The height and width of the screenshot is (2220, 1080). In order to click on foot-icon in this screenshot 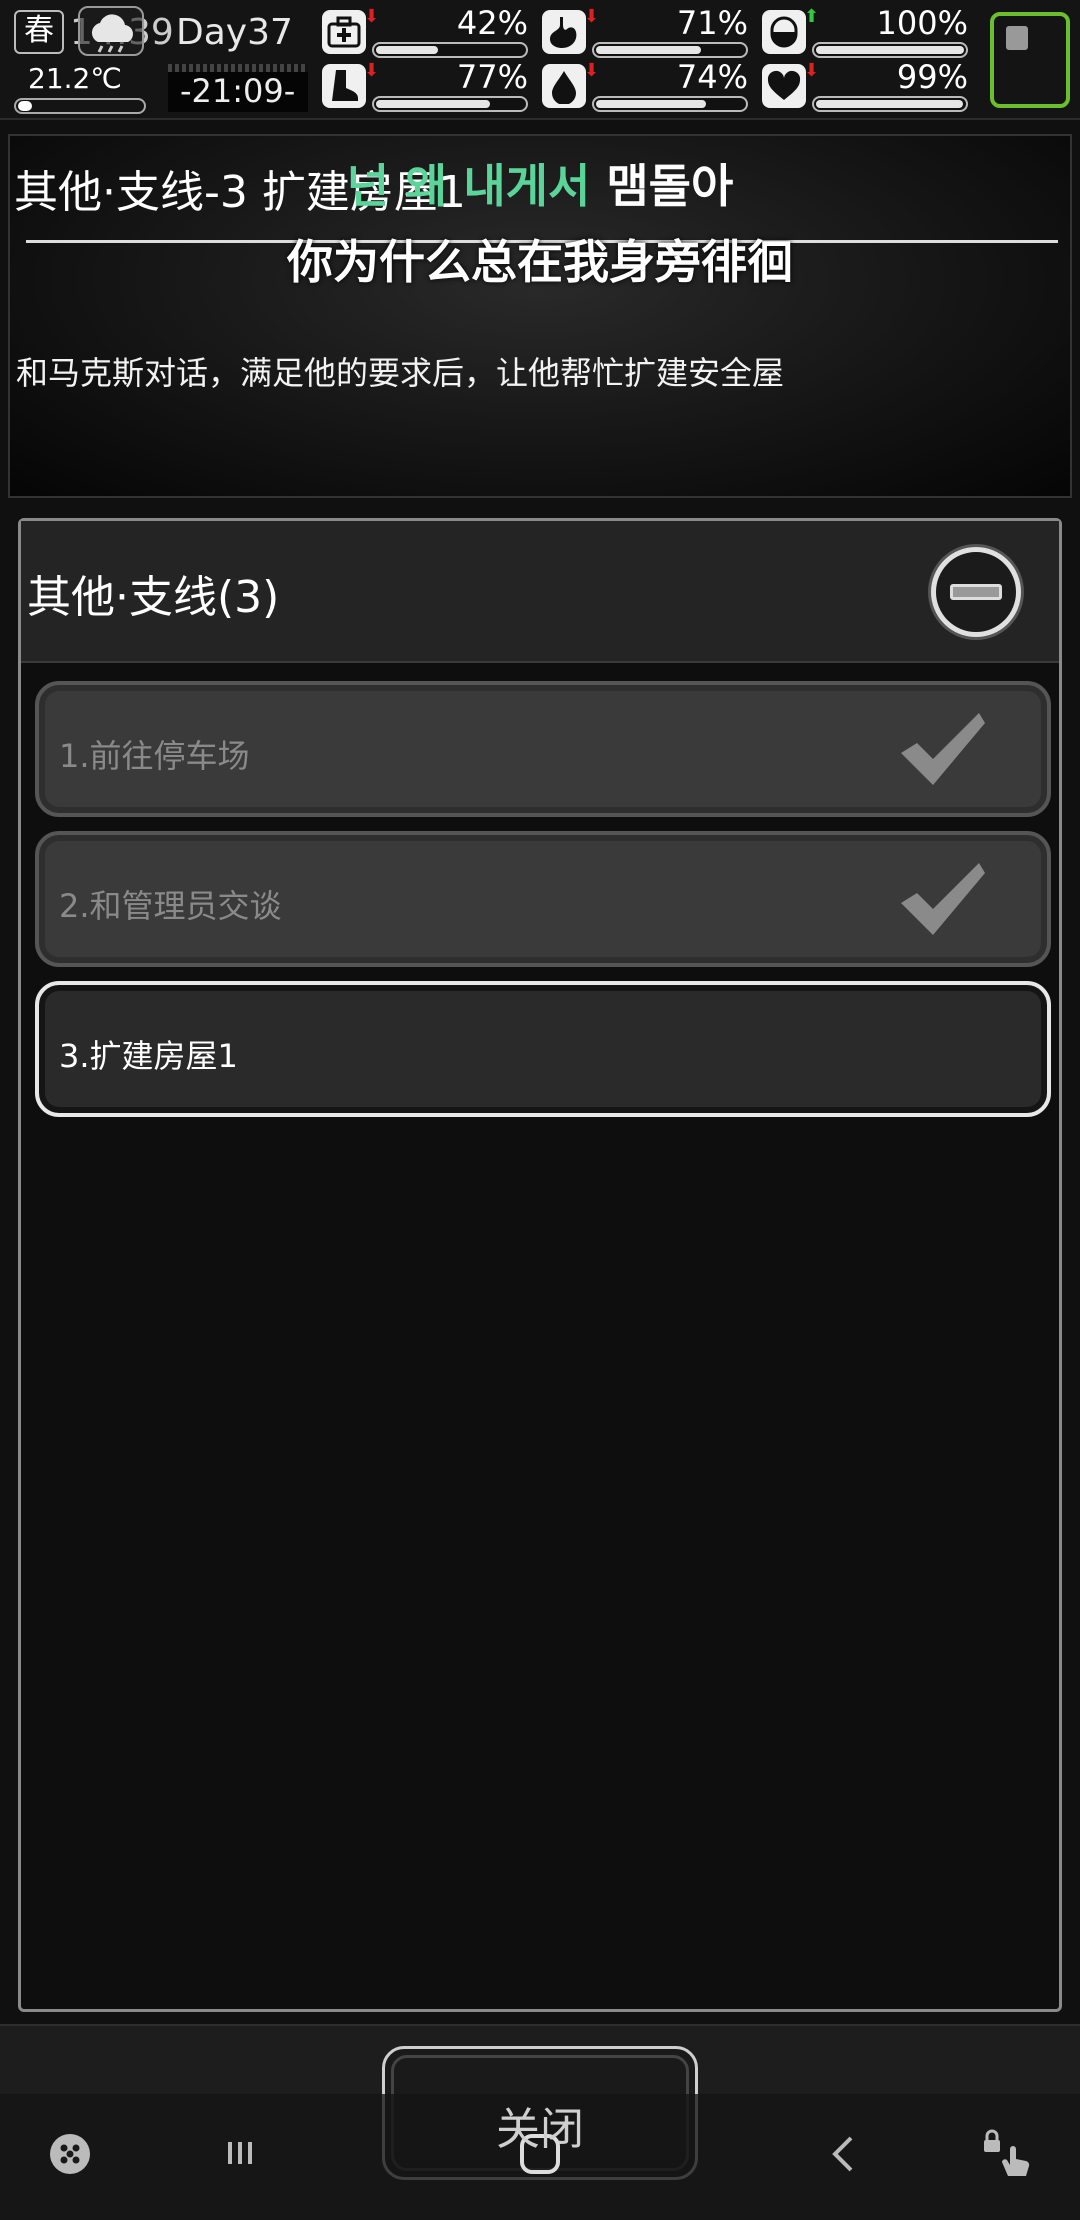, I will do `click(344, 86)`.